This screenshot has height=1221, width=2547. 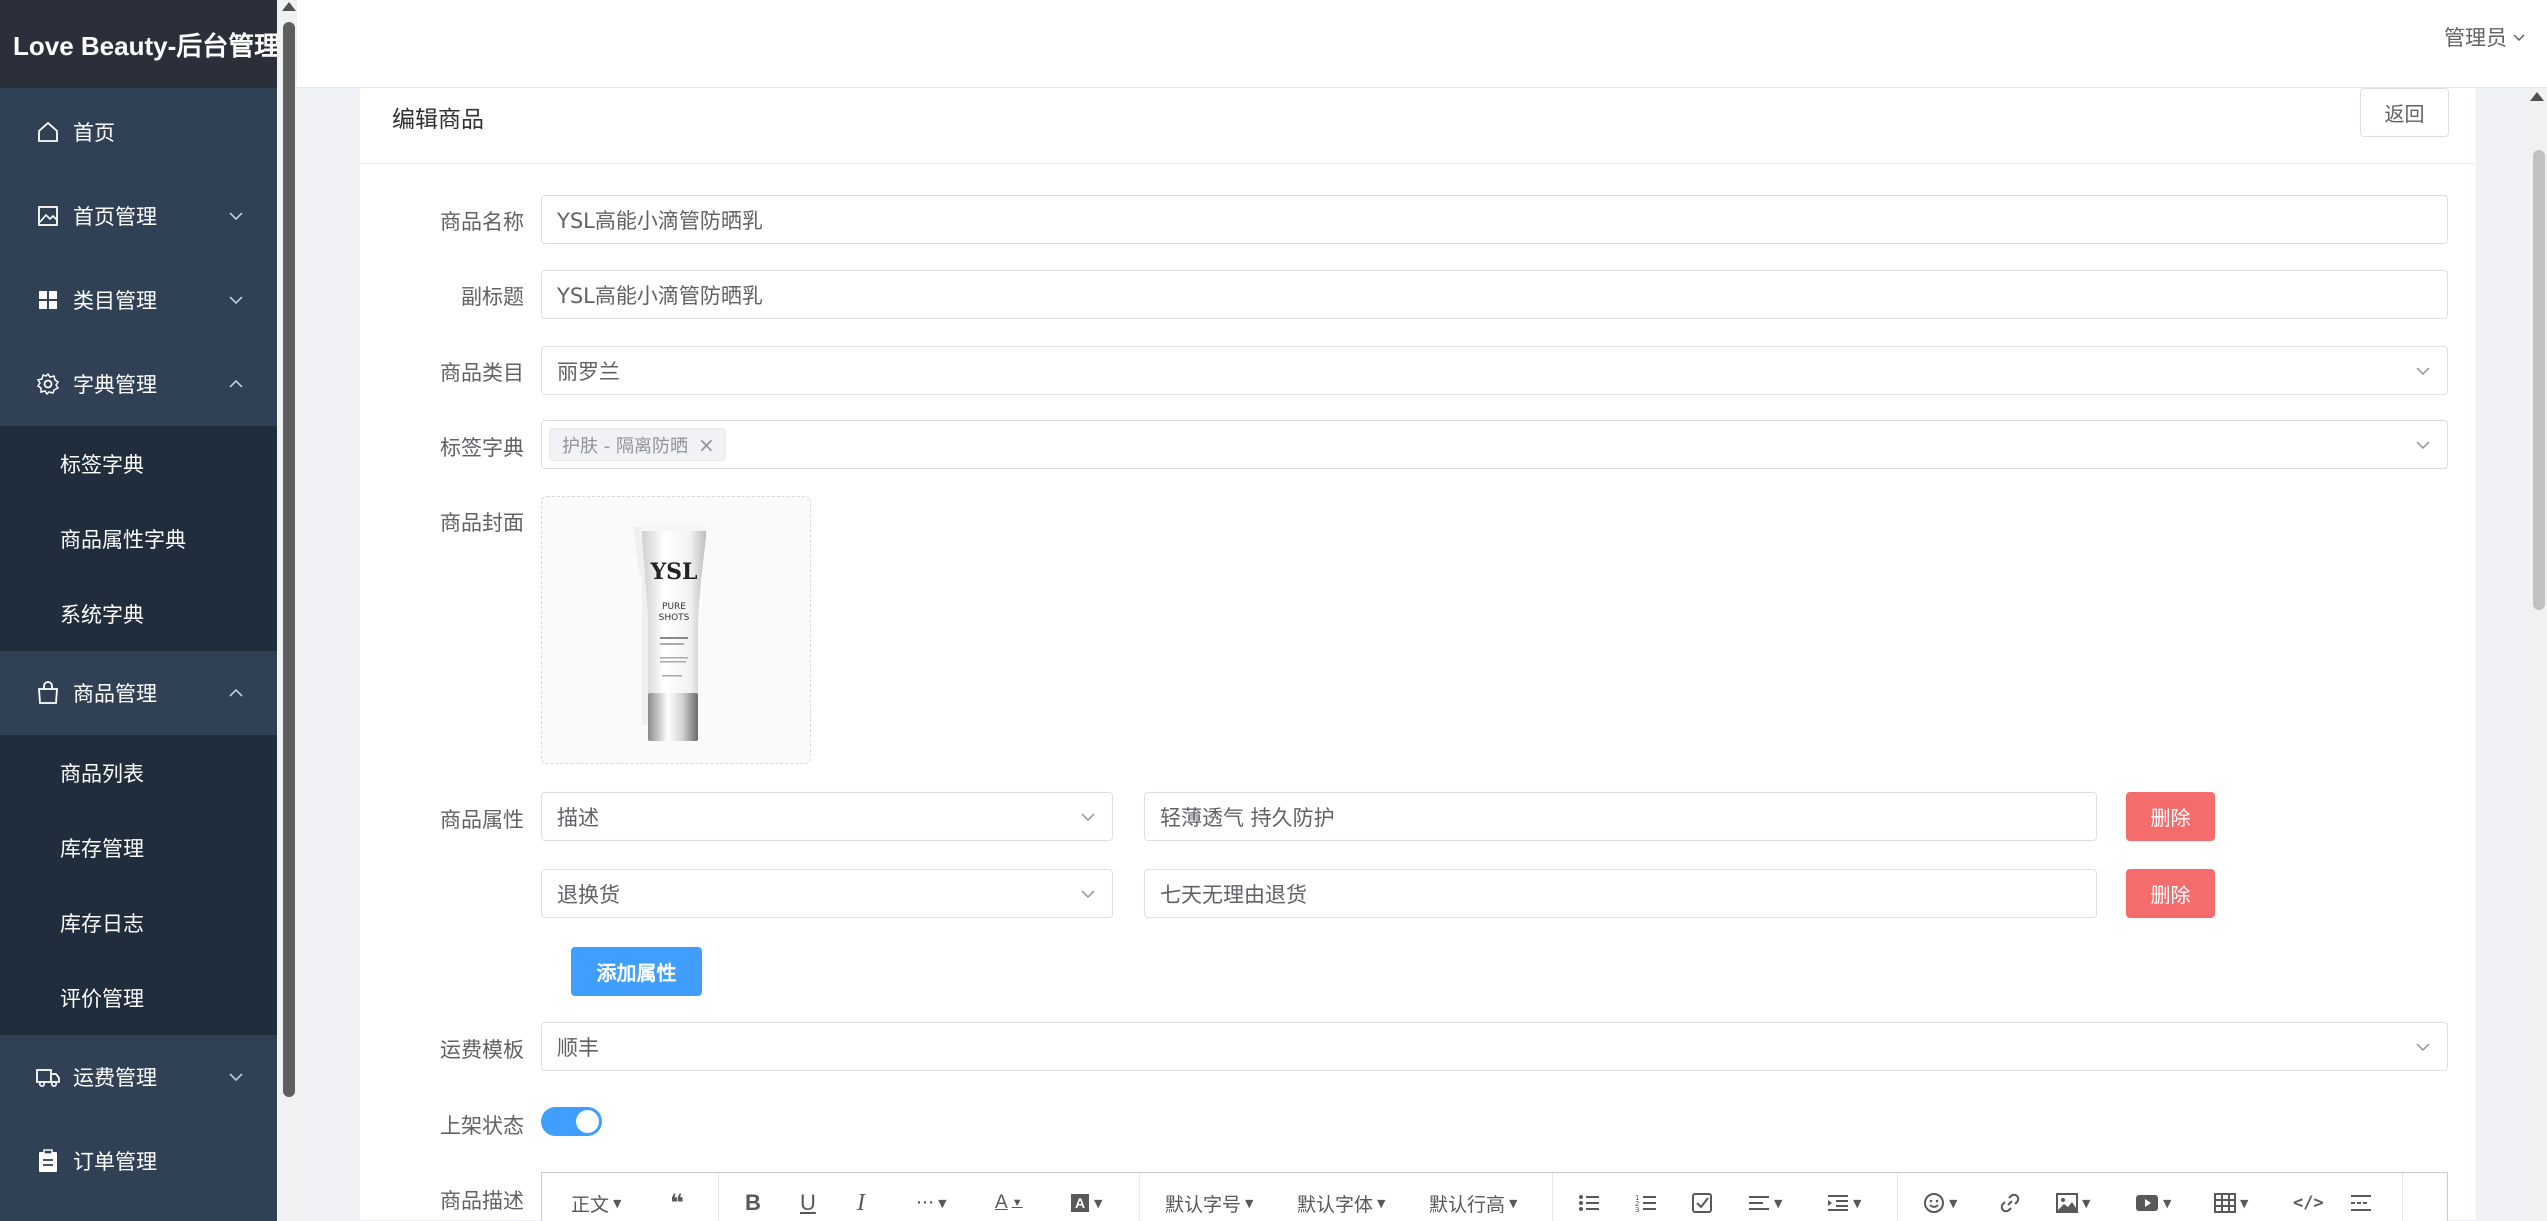 I want to click on divider-icon, so click(x=2361, y=1197).